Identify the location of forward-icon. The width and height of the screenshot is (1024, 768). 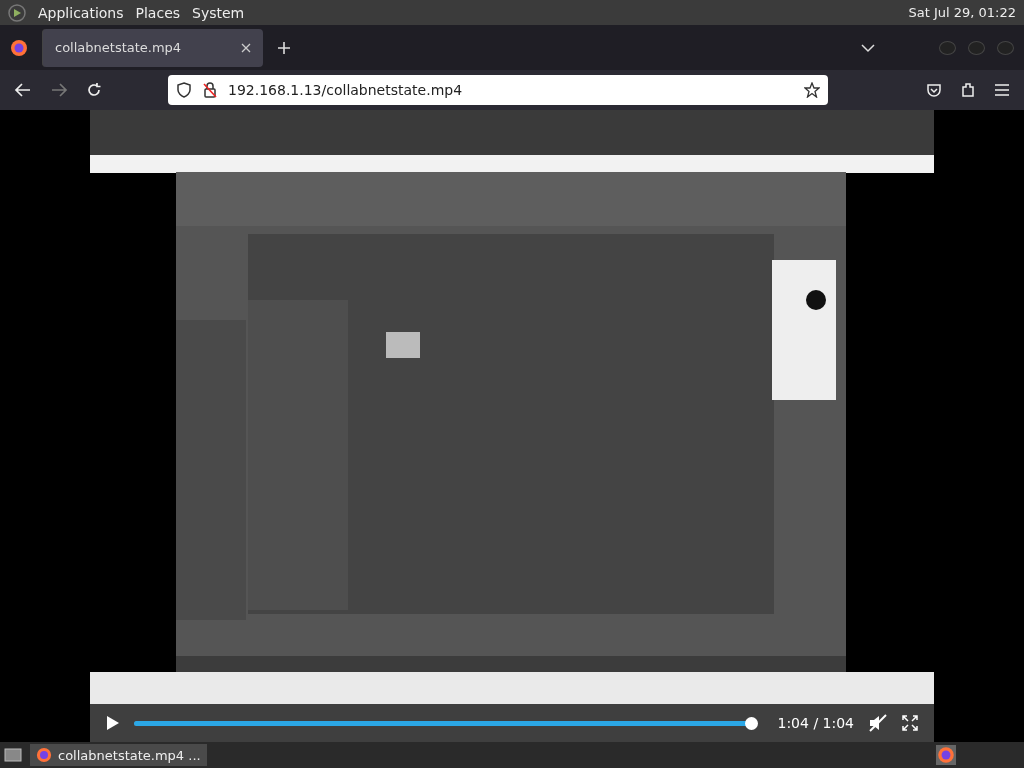
(59, 90).